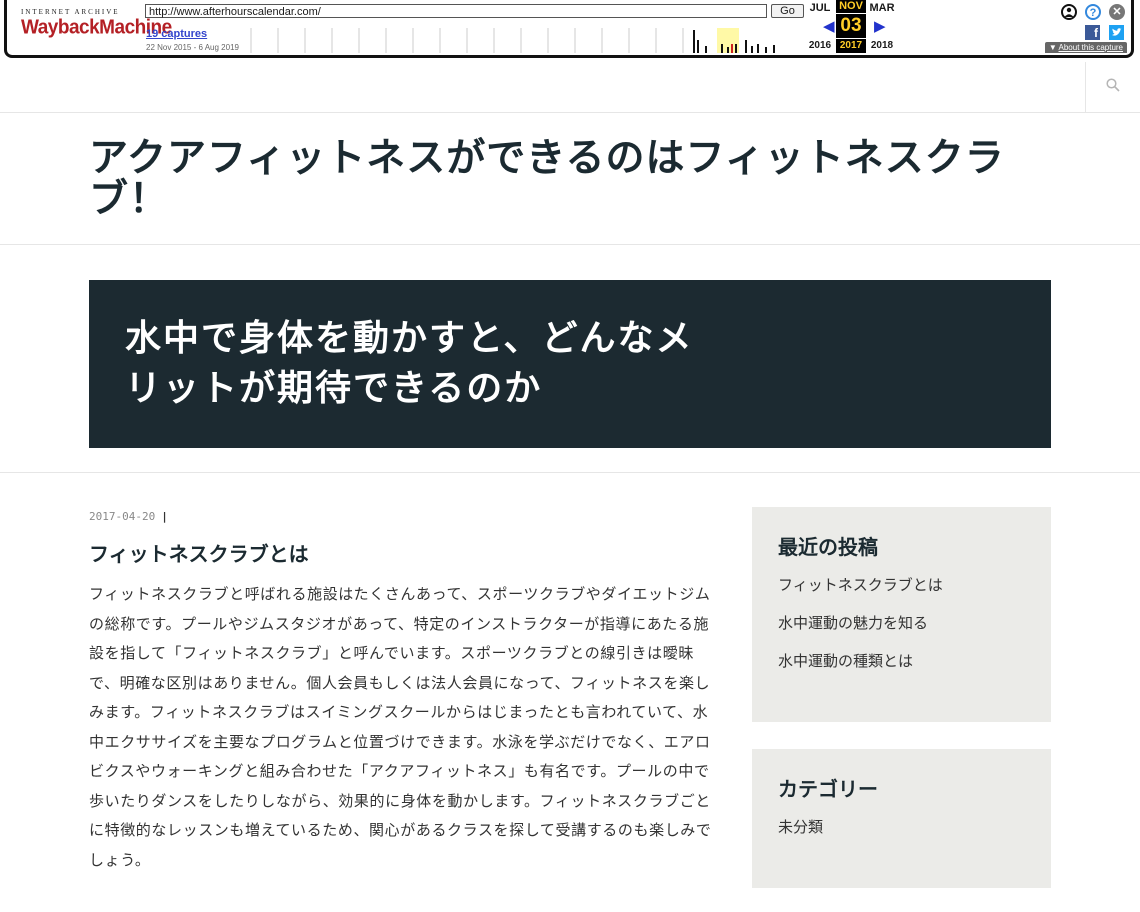 The height and width of the screenshot is (912, 1140). What do you see at coordinates (851, 6) in the screenshot?
I see `current-month: NOV` at bounding box center [851, 6].